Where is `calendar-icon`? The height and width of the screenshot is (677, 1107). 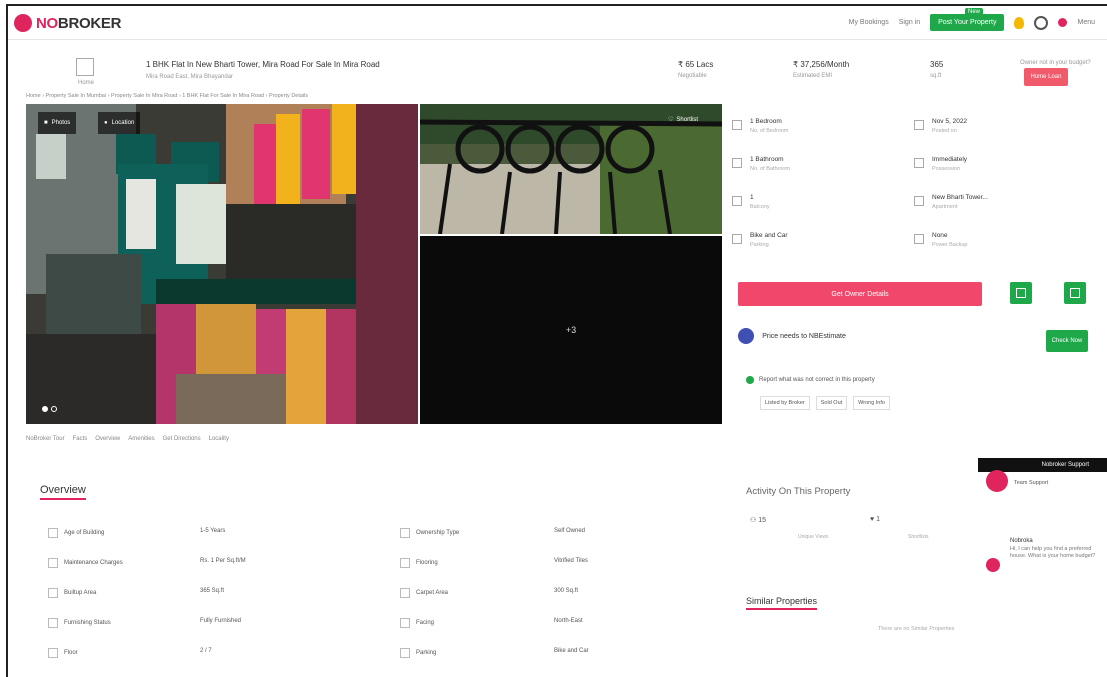
calendar-icon is located at coordinates (1021, 293).